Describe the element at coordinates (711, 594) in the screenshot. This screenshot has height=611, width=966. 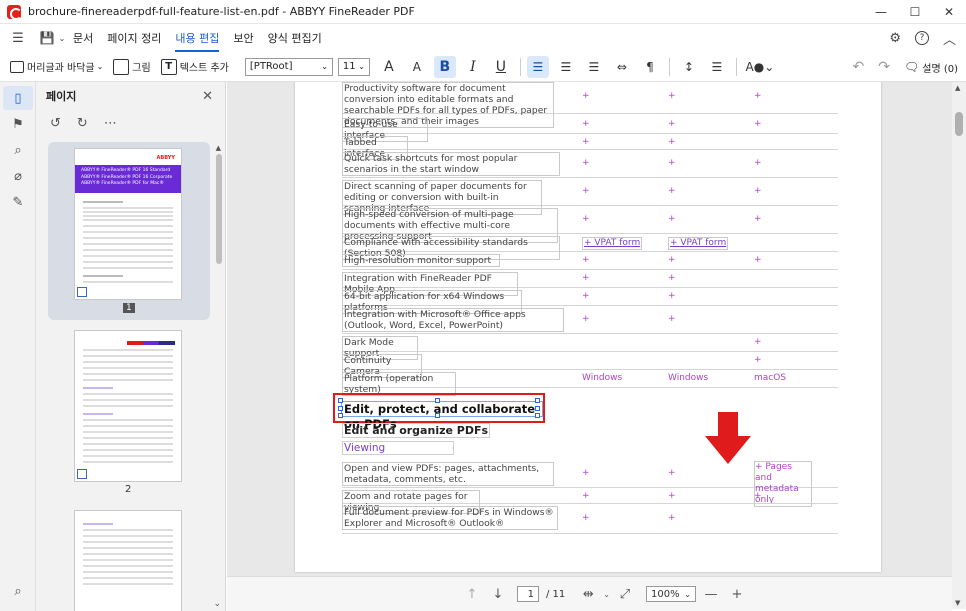
I see `zoom-out-icon: —` at that location.